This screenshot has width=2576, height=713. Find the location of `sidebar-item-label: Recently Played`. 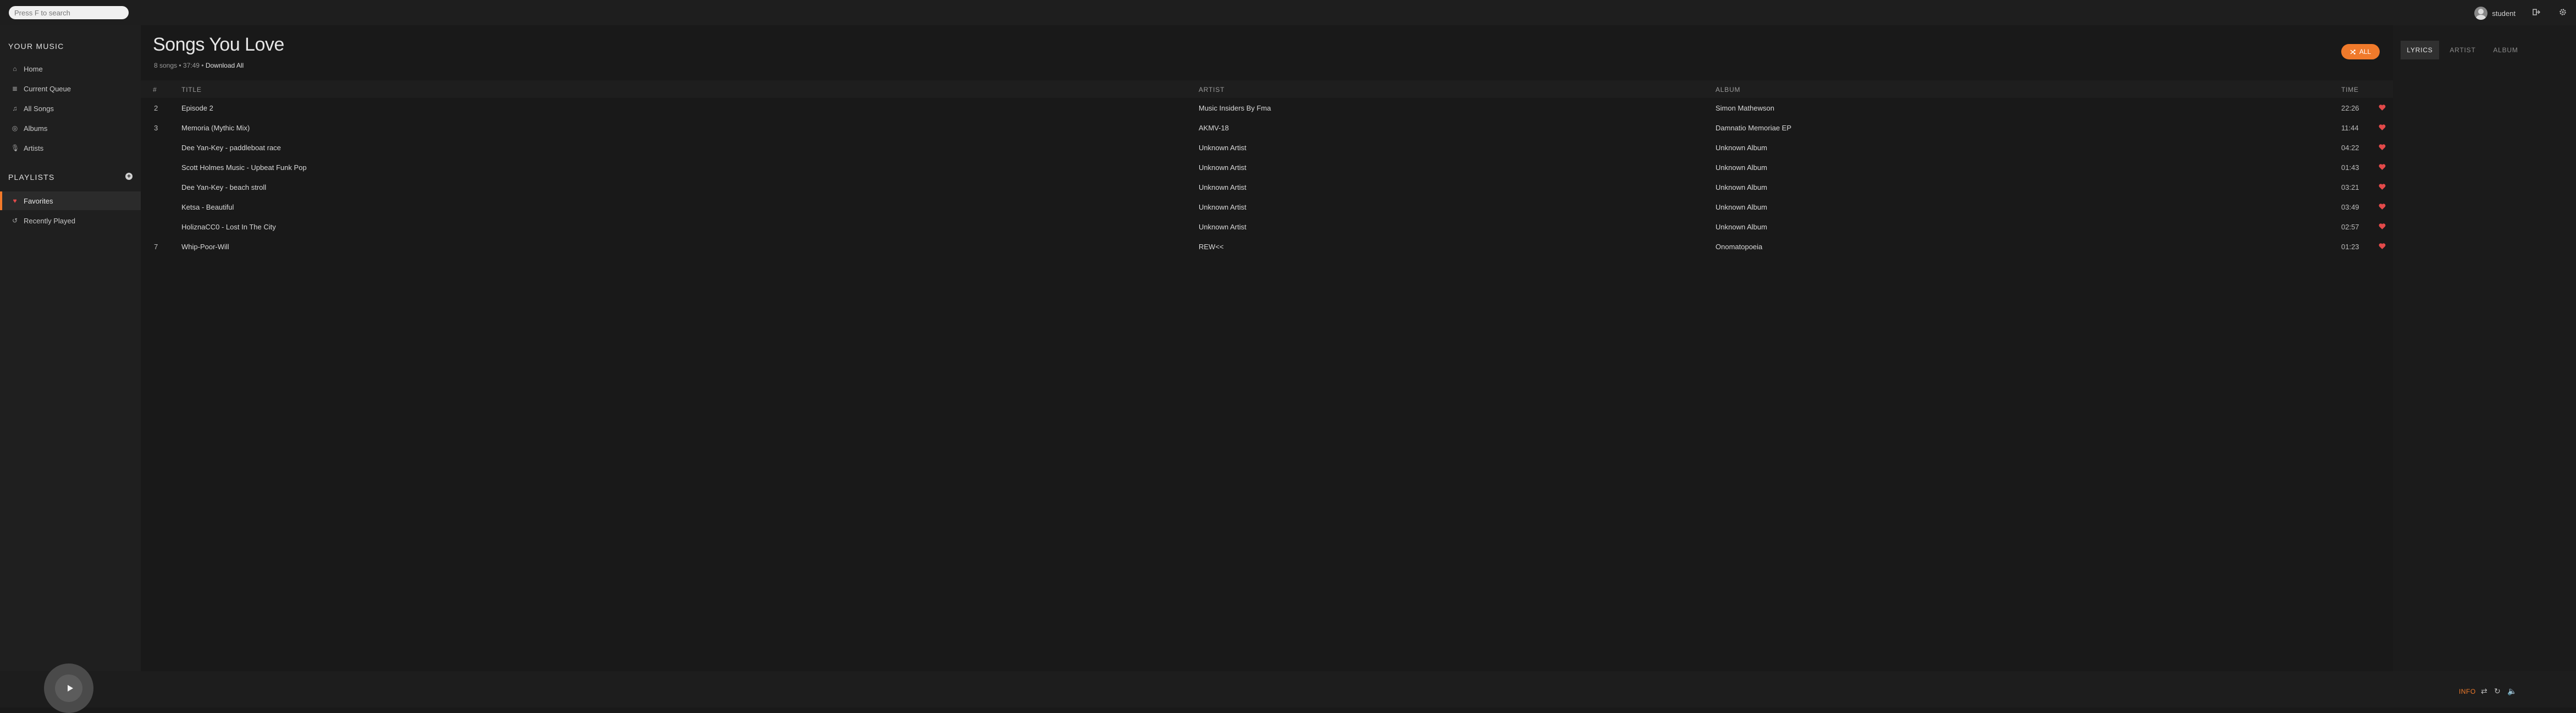

sidebar-item-label: Recently Played is located at coordinates (49, 220).